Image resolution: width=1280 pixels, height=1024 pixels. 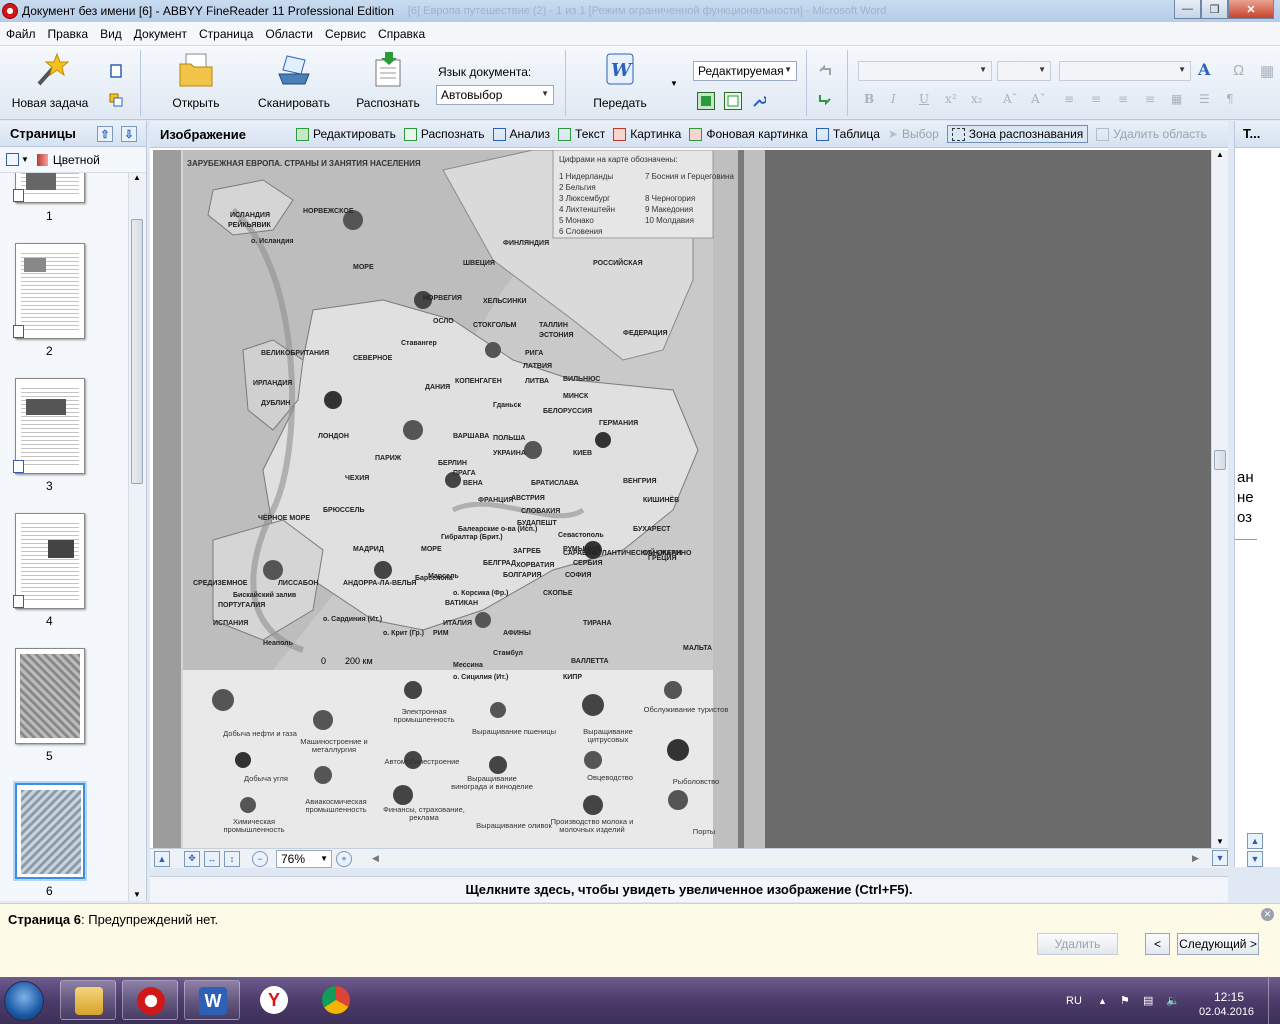 I want to click on clock-time: 12:15, so click(x=1229, y=997).